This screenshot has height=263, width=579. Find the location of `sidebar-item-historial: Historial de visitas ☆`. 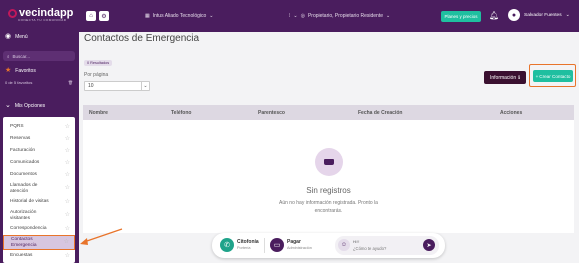

sidebar-item-historial: Historial de visitas ☆ is located at coordinates (39, 202).